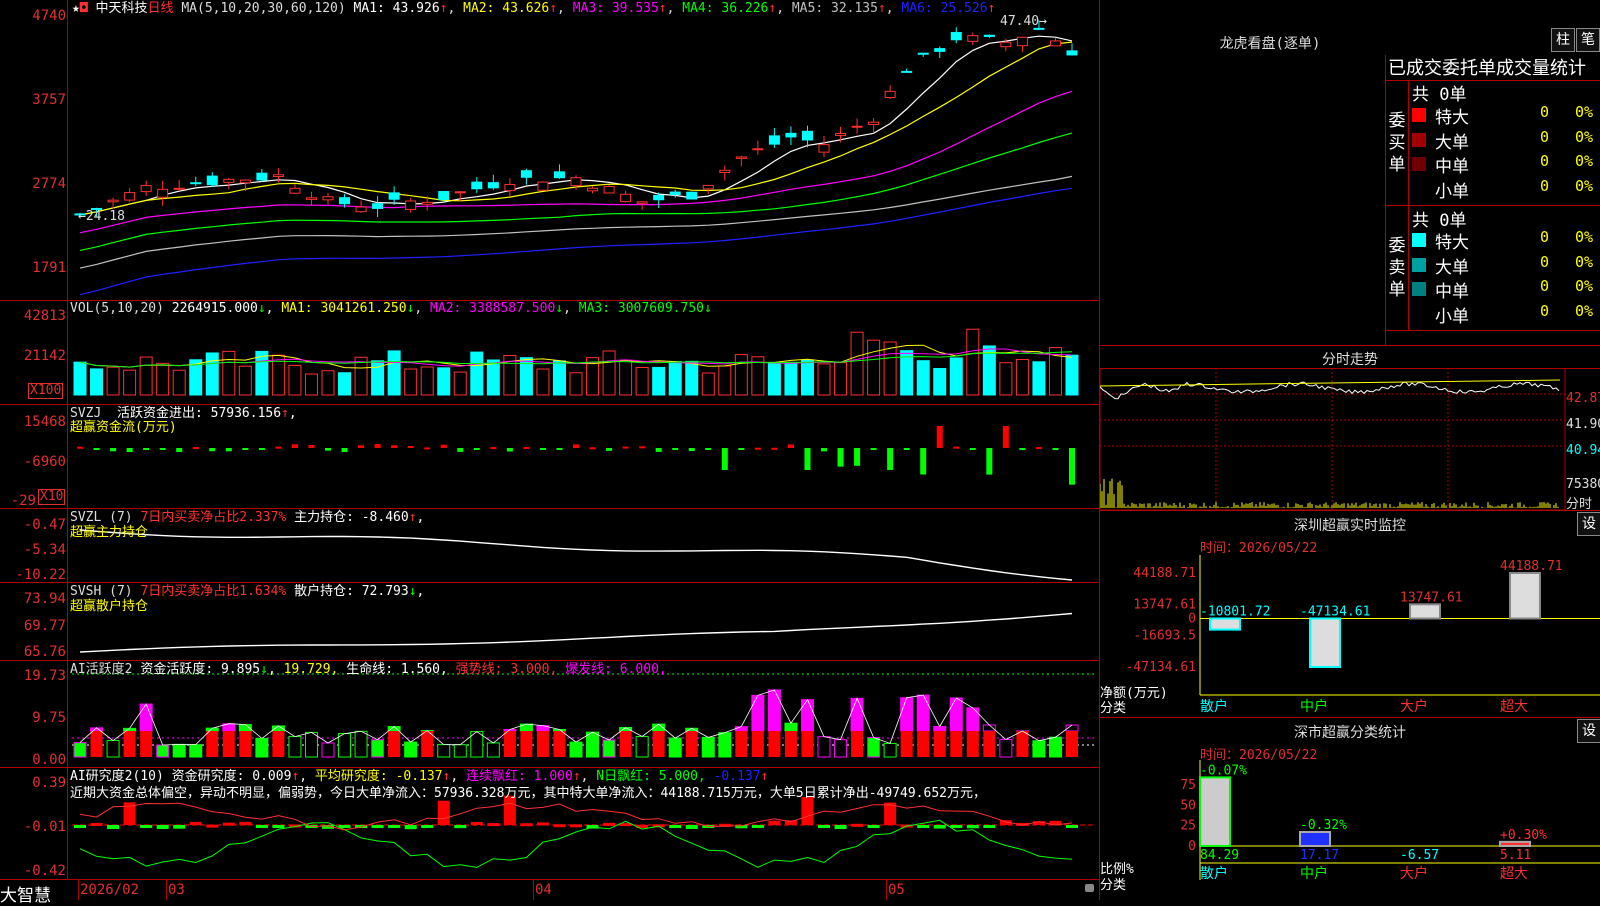 Image resolution: width=1600 pixels, height=906 pixels. I want to click on tick-mode-button: 笔, so click(1588, 40).